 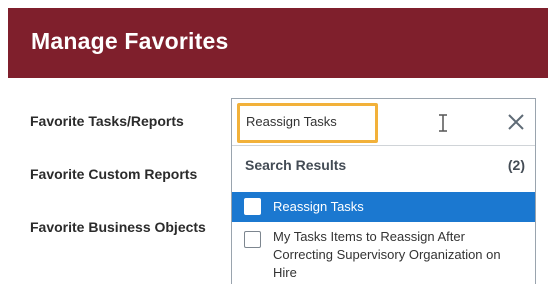 I want to click on text-cursor-icon, so click(x=443, y=123).